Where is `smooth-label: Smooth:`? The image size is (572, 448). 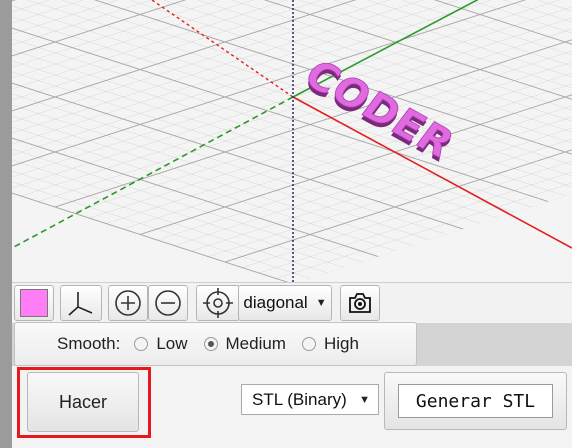
smooth-label: Smooth: is located at coordinates (89, 343).